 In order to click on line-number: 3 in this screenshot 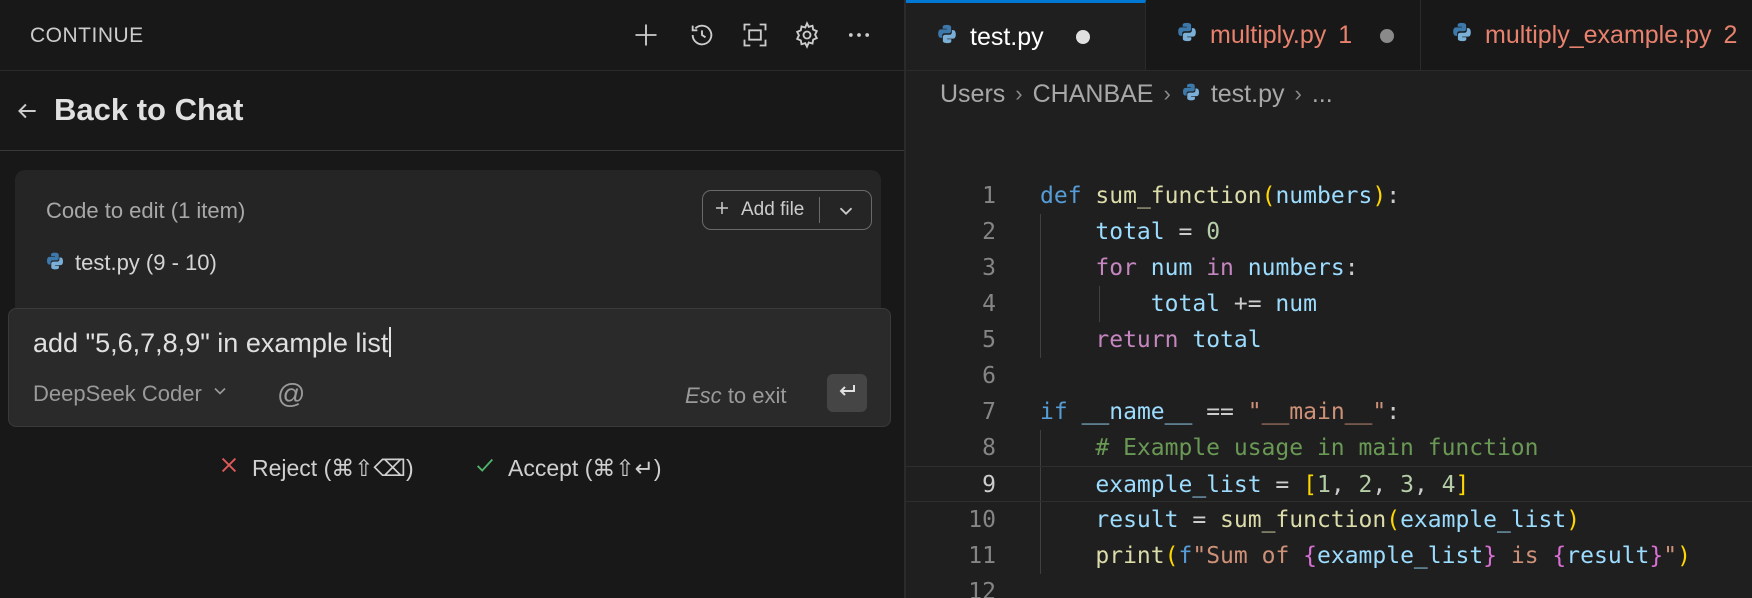, I will do `click(989, 268)`.